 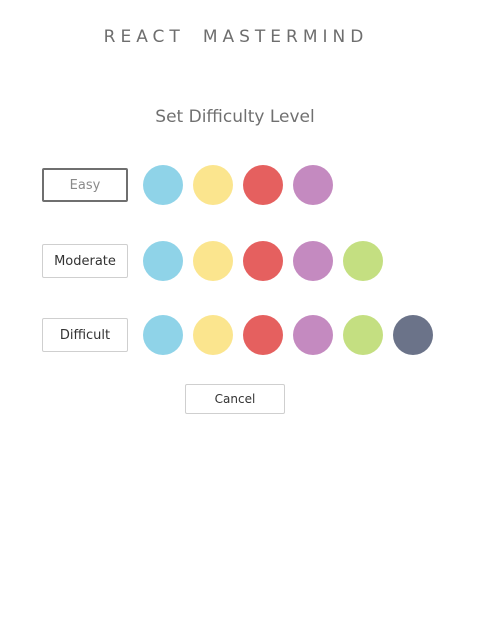 I want to click on level-row-easy: Easy, so click(x=192, y=185).